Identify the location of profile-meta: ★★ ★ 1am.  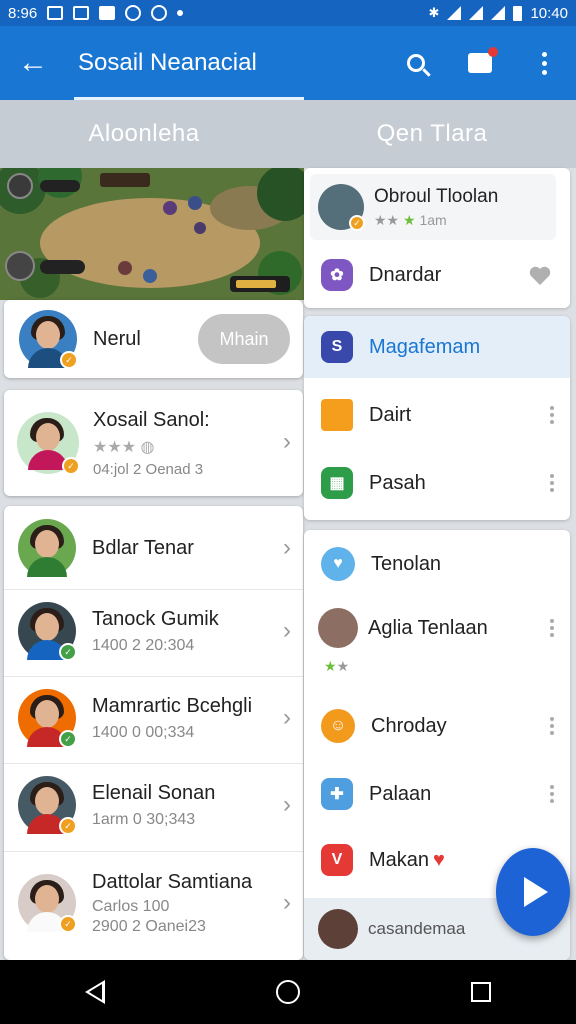
(410, 220).